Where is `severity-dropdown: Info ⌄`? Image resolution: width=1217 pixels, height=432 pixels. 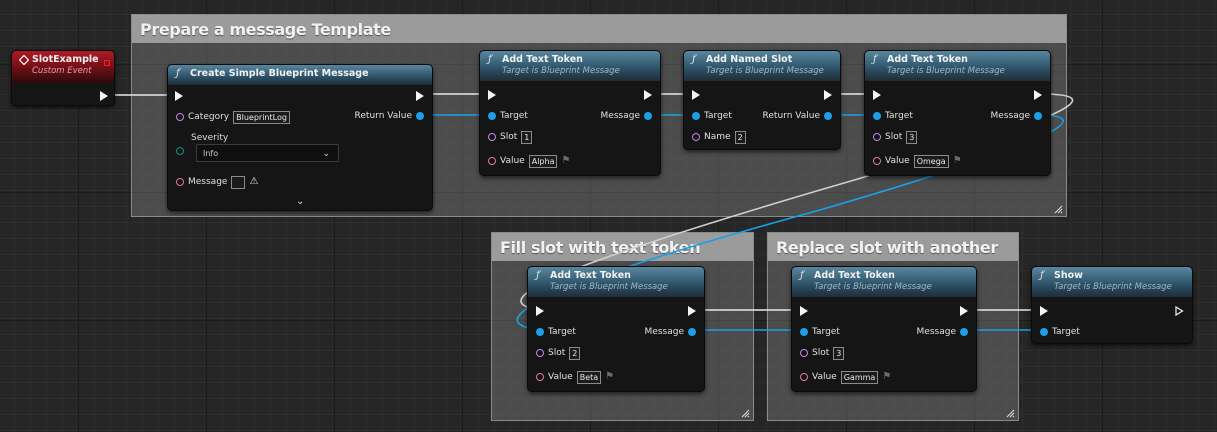 severity-dropdown: Info ⌄ is located at coordinates (267, 153).